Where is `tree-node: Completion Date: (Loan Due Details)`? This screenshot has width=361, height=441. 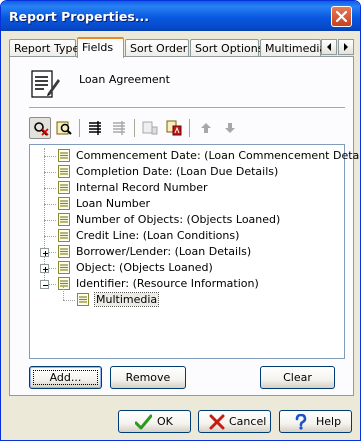 tree-node: Completion Date: (Loan Due Details) is located at coordinates (187, 172).